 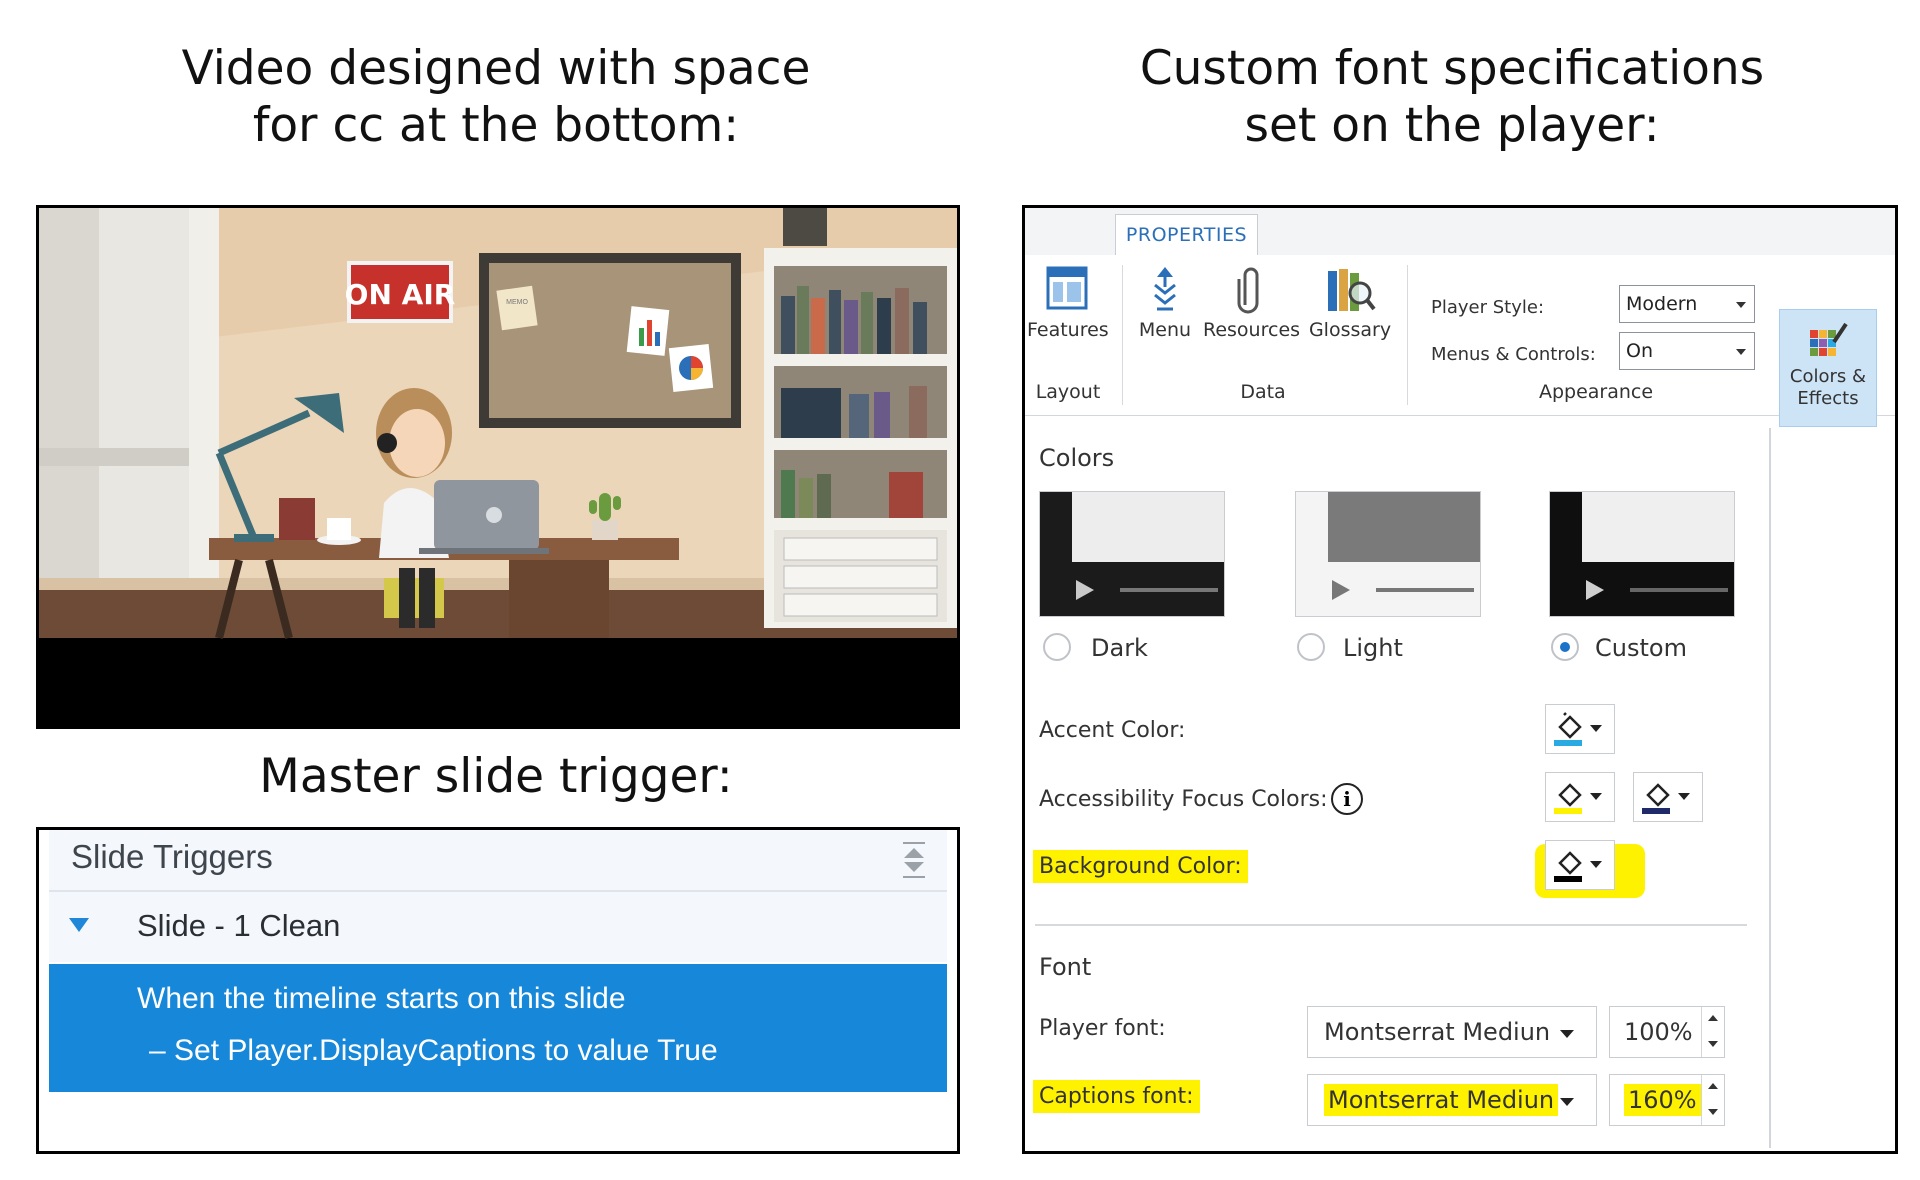 I want to click on theme-custom-swatch, so click(x=1642, y=554).